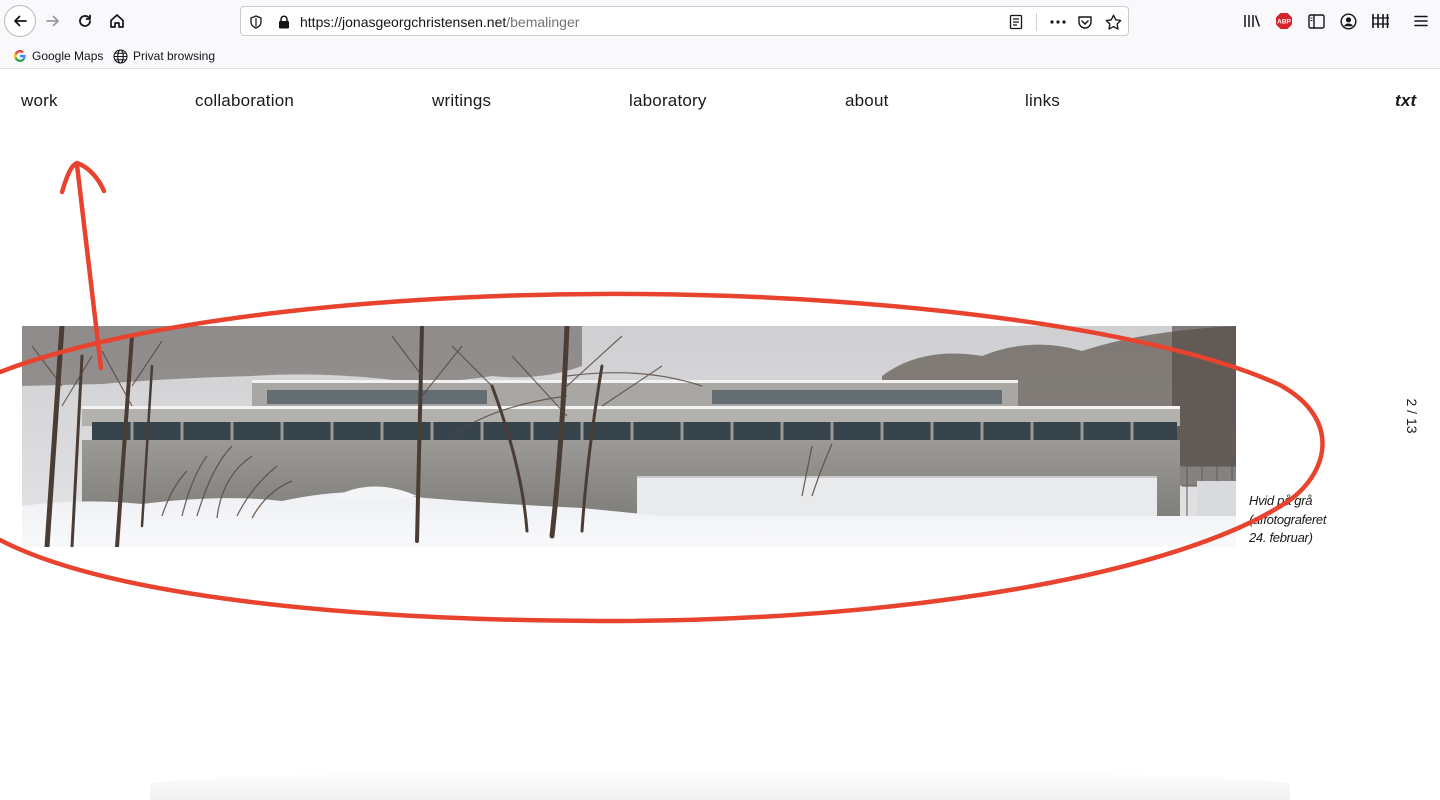 Image resolution: width=1440 pixels, height=800 pixels. I want to click on url-path: /bemalinger, so click(543, 22).